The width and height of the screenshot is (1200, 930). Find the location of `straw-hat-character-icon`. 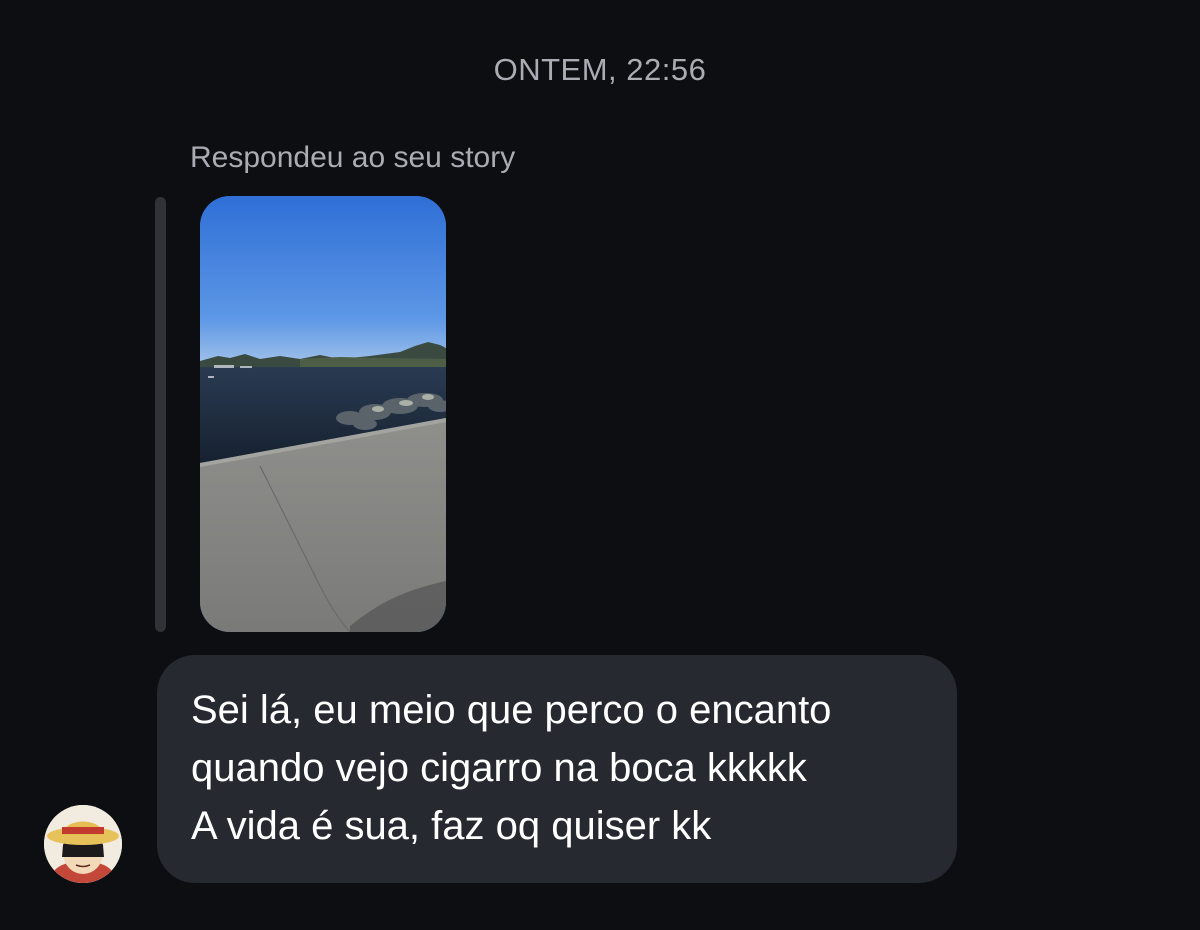

straw-hat-character-icon is located at coordinates (83, 844).